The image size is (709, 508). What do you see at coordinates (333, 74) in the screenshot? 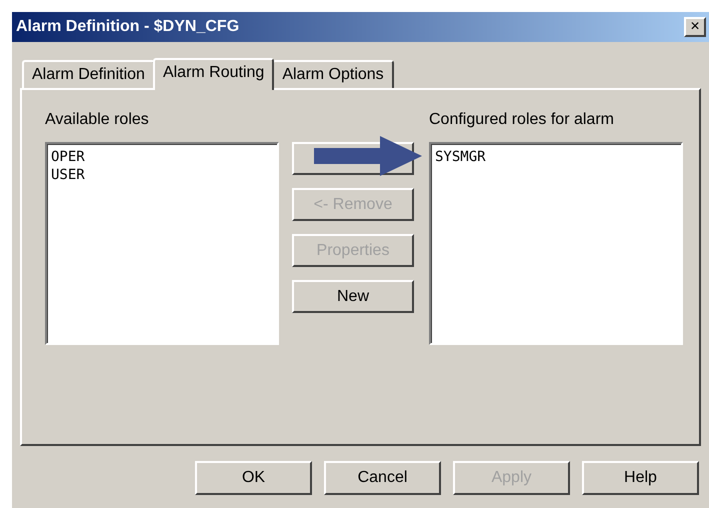
I see `tab: Alarm Options` at bounding box center [333, 74].